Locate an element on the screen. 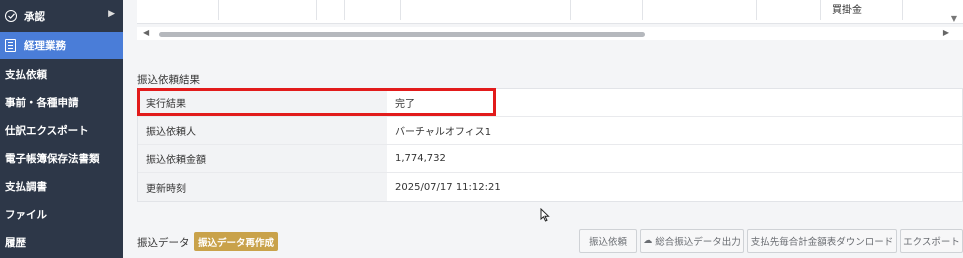 Image resolution: width=963 pixels, height=258 pixels. sidebar-item-payment-request: 支払依頼 is located at coordinates (61, 74).